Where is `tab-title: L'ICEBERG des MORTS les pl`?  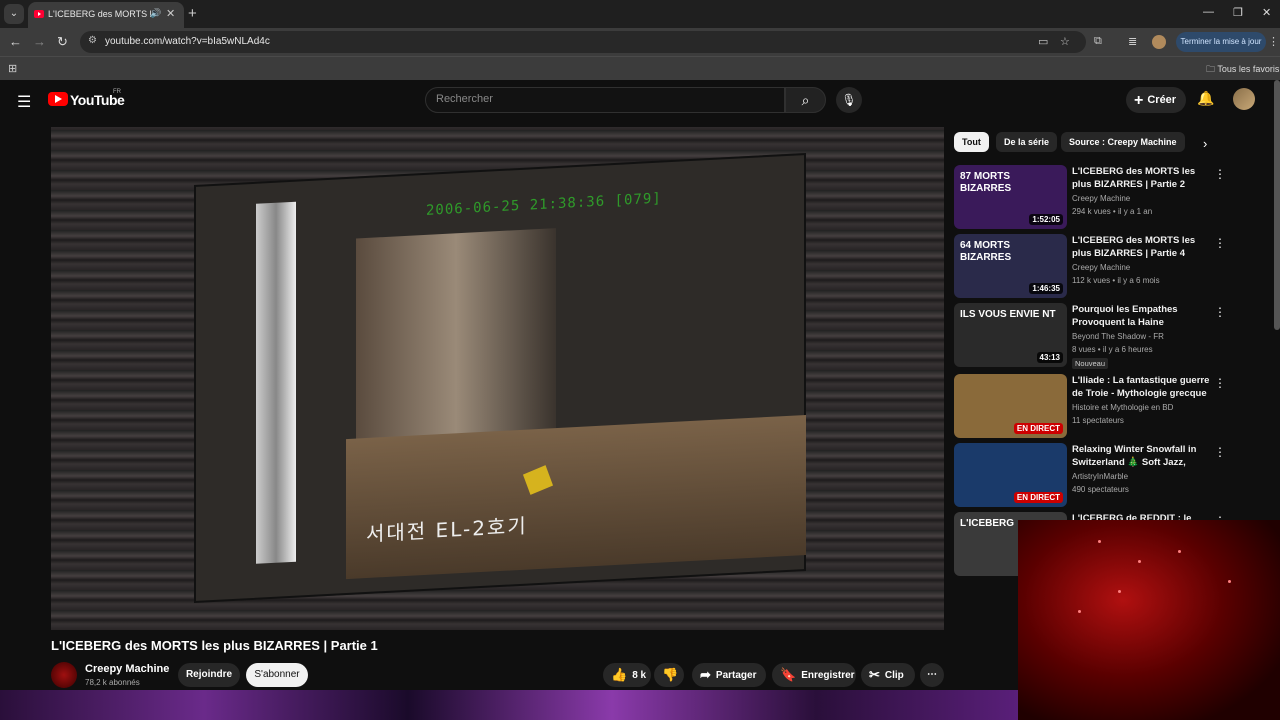 tab-title: L'ICEBERG des MORTS les pl is located at coordinates (100, 14).